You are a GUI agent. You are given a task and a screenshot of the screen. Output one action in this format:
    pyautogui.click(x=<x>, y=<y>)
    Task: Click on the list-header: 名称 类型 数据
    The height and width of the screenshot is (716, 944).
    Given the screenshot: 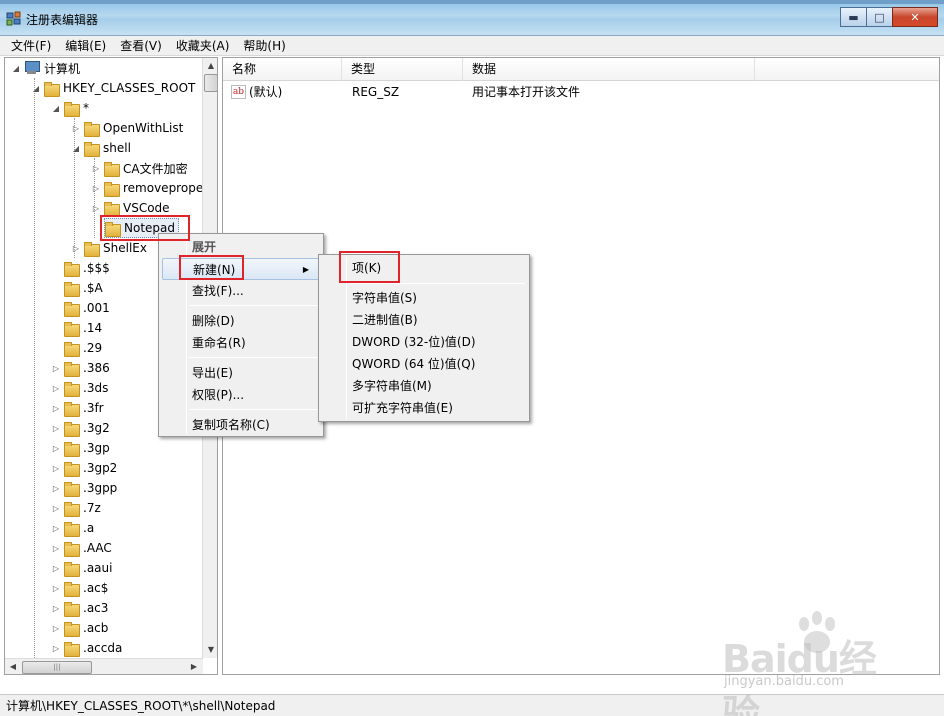 What is the action you would take?
    pyautogui.click(x=581, y=69)
    